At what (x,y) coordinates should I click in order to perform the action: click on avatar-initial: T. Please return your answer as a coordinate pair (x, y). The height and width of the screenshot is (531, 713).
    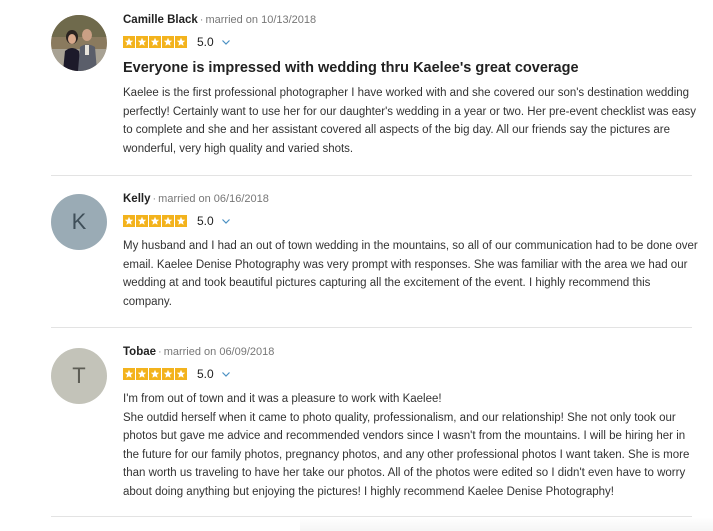
    Looking at the image, I should click on (79, 375).